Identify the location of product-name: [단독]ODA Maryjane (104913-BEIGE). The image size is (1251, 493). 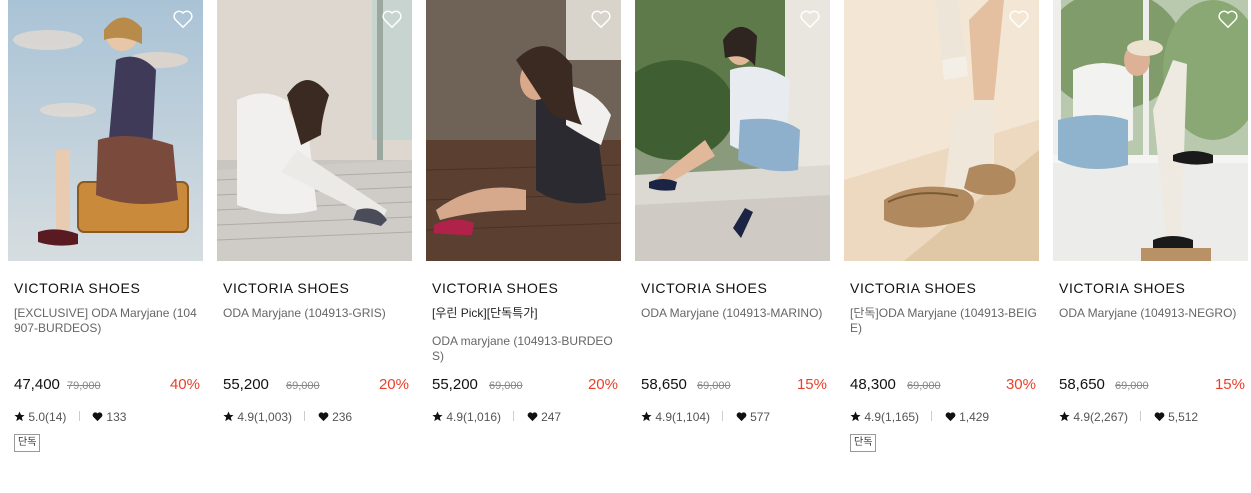
(944, 321).